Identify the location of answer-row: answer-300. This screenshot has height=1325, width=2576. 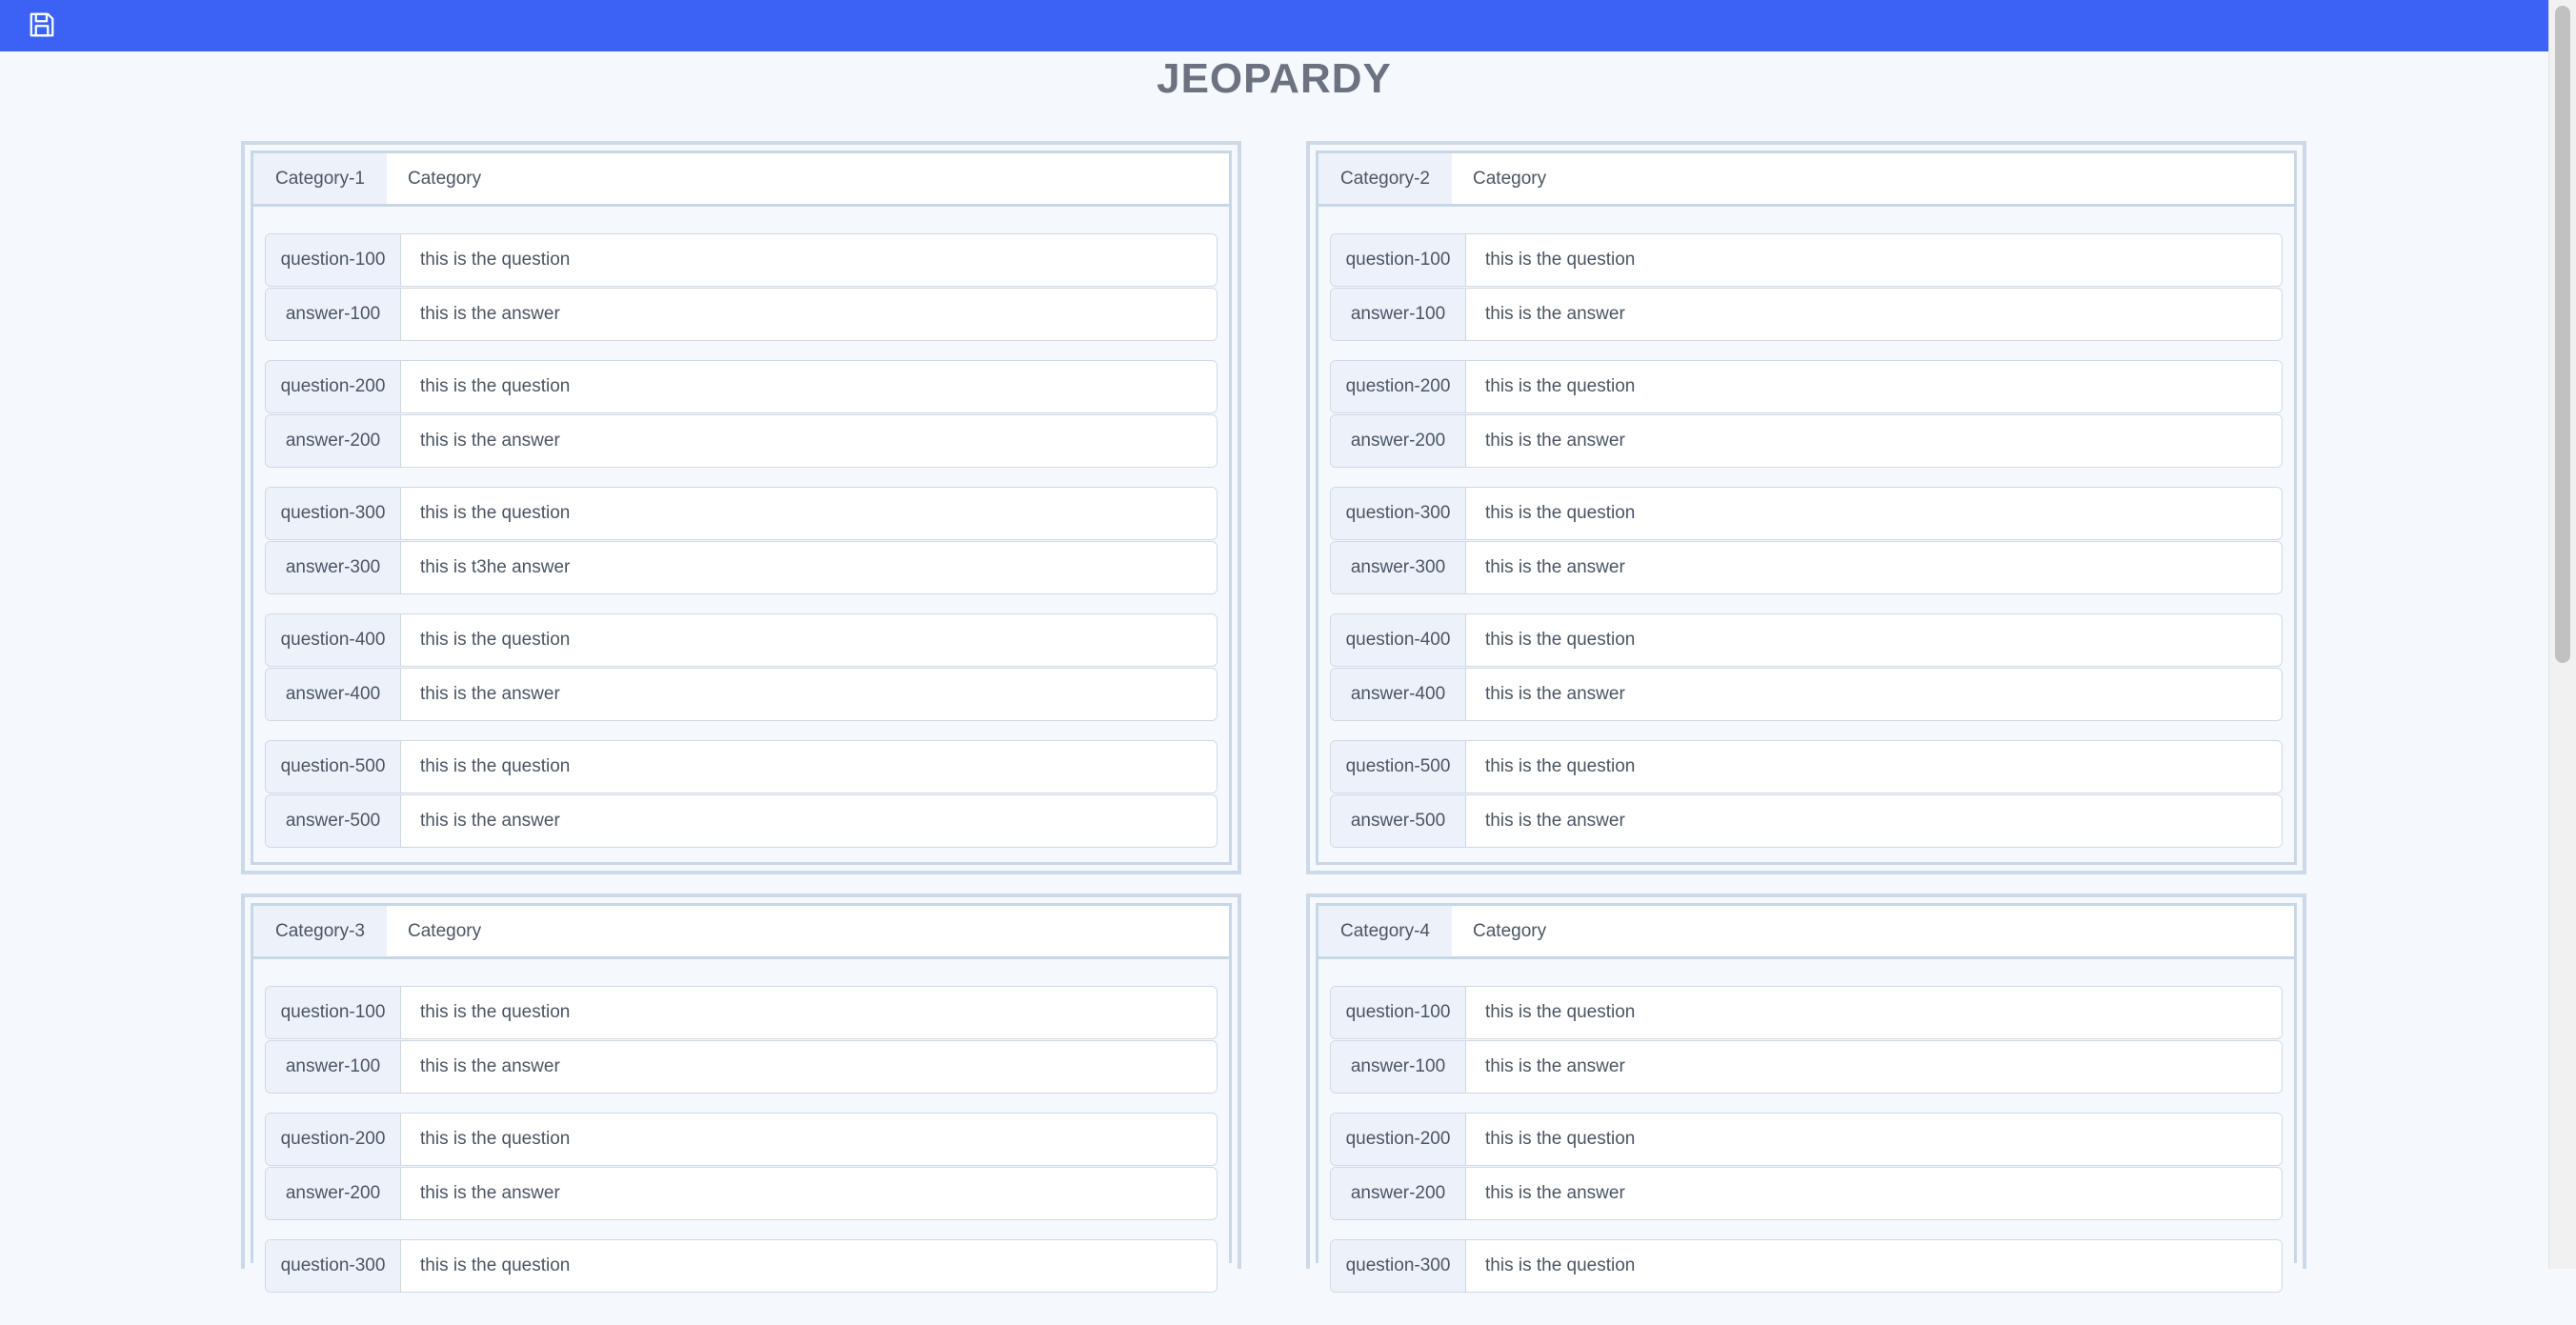
(742, 567).